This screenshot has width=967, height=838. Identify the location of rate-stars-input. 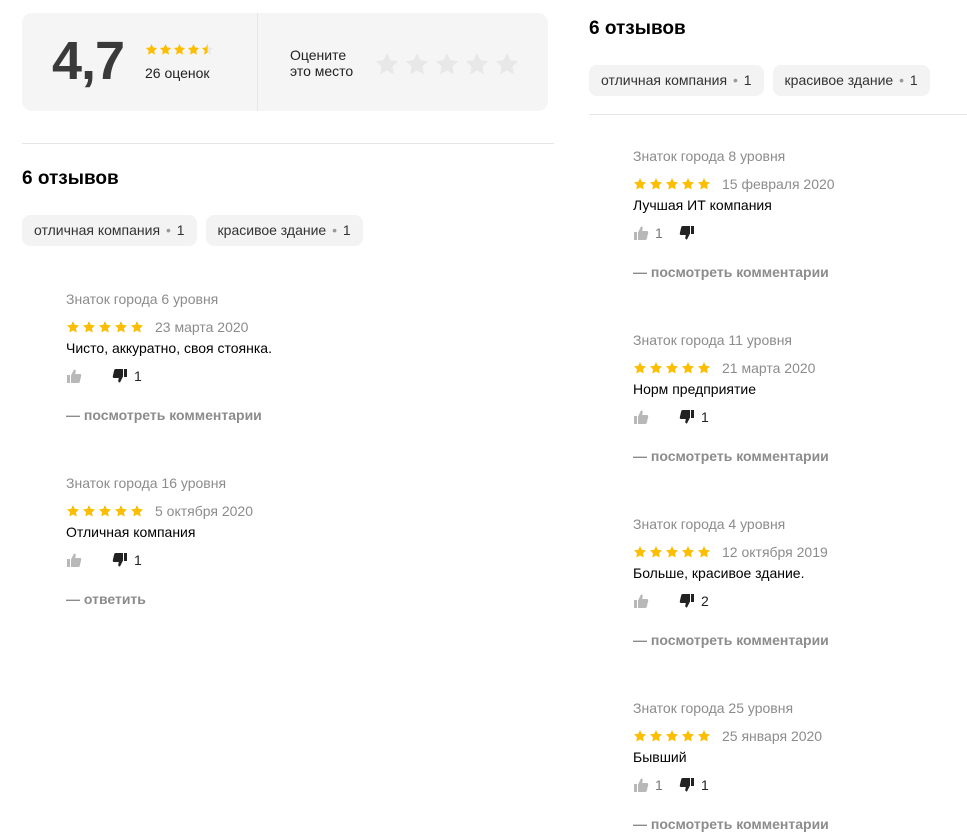
(447, 64).